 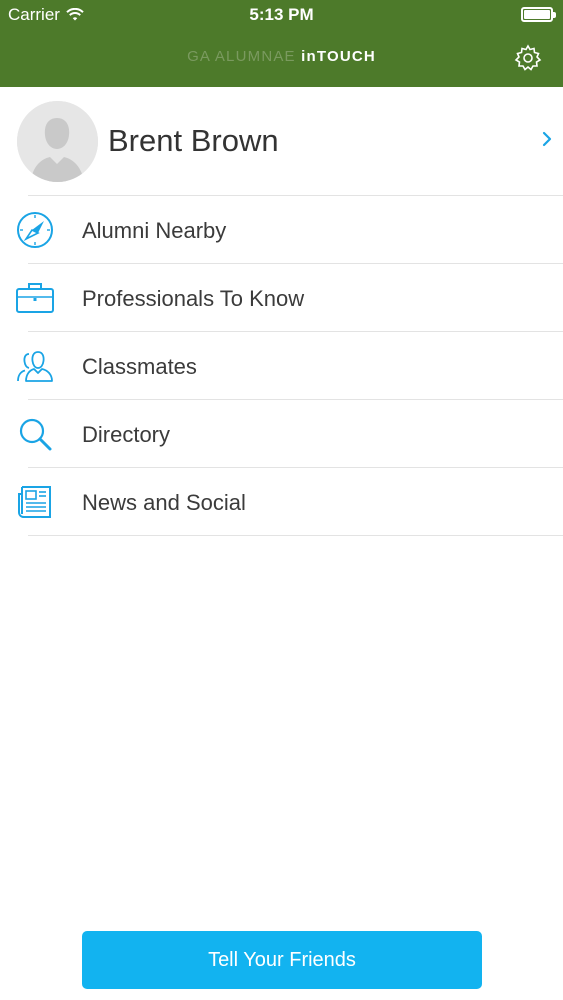 What do you see at coordinates (281, 502) in the screenshot?
I see `menu-item-news-and-social: News and Social` at bounding box center [281, 502].